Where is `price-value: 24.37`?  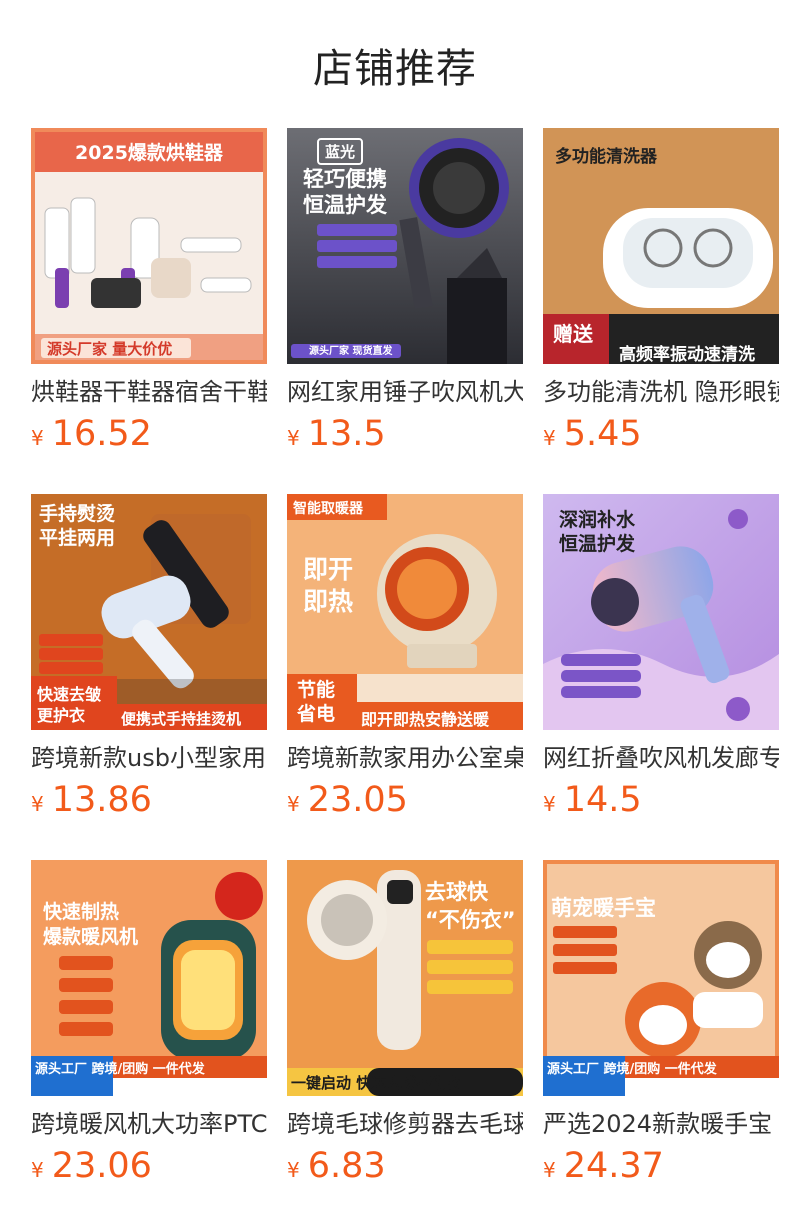 price-value: 24.37 is located at coordinates (613, 1166).